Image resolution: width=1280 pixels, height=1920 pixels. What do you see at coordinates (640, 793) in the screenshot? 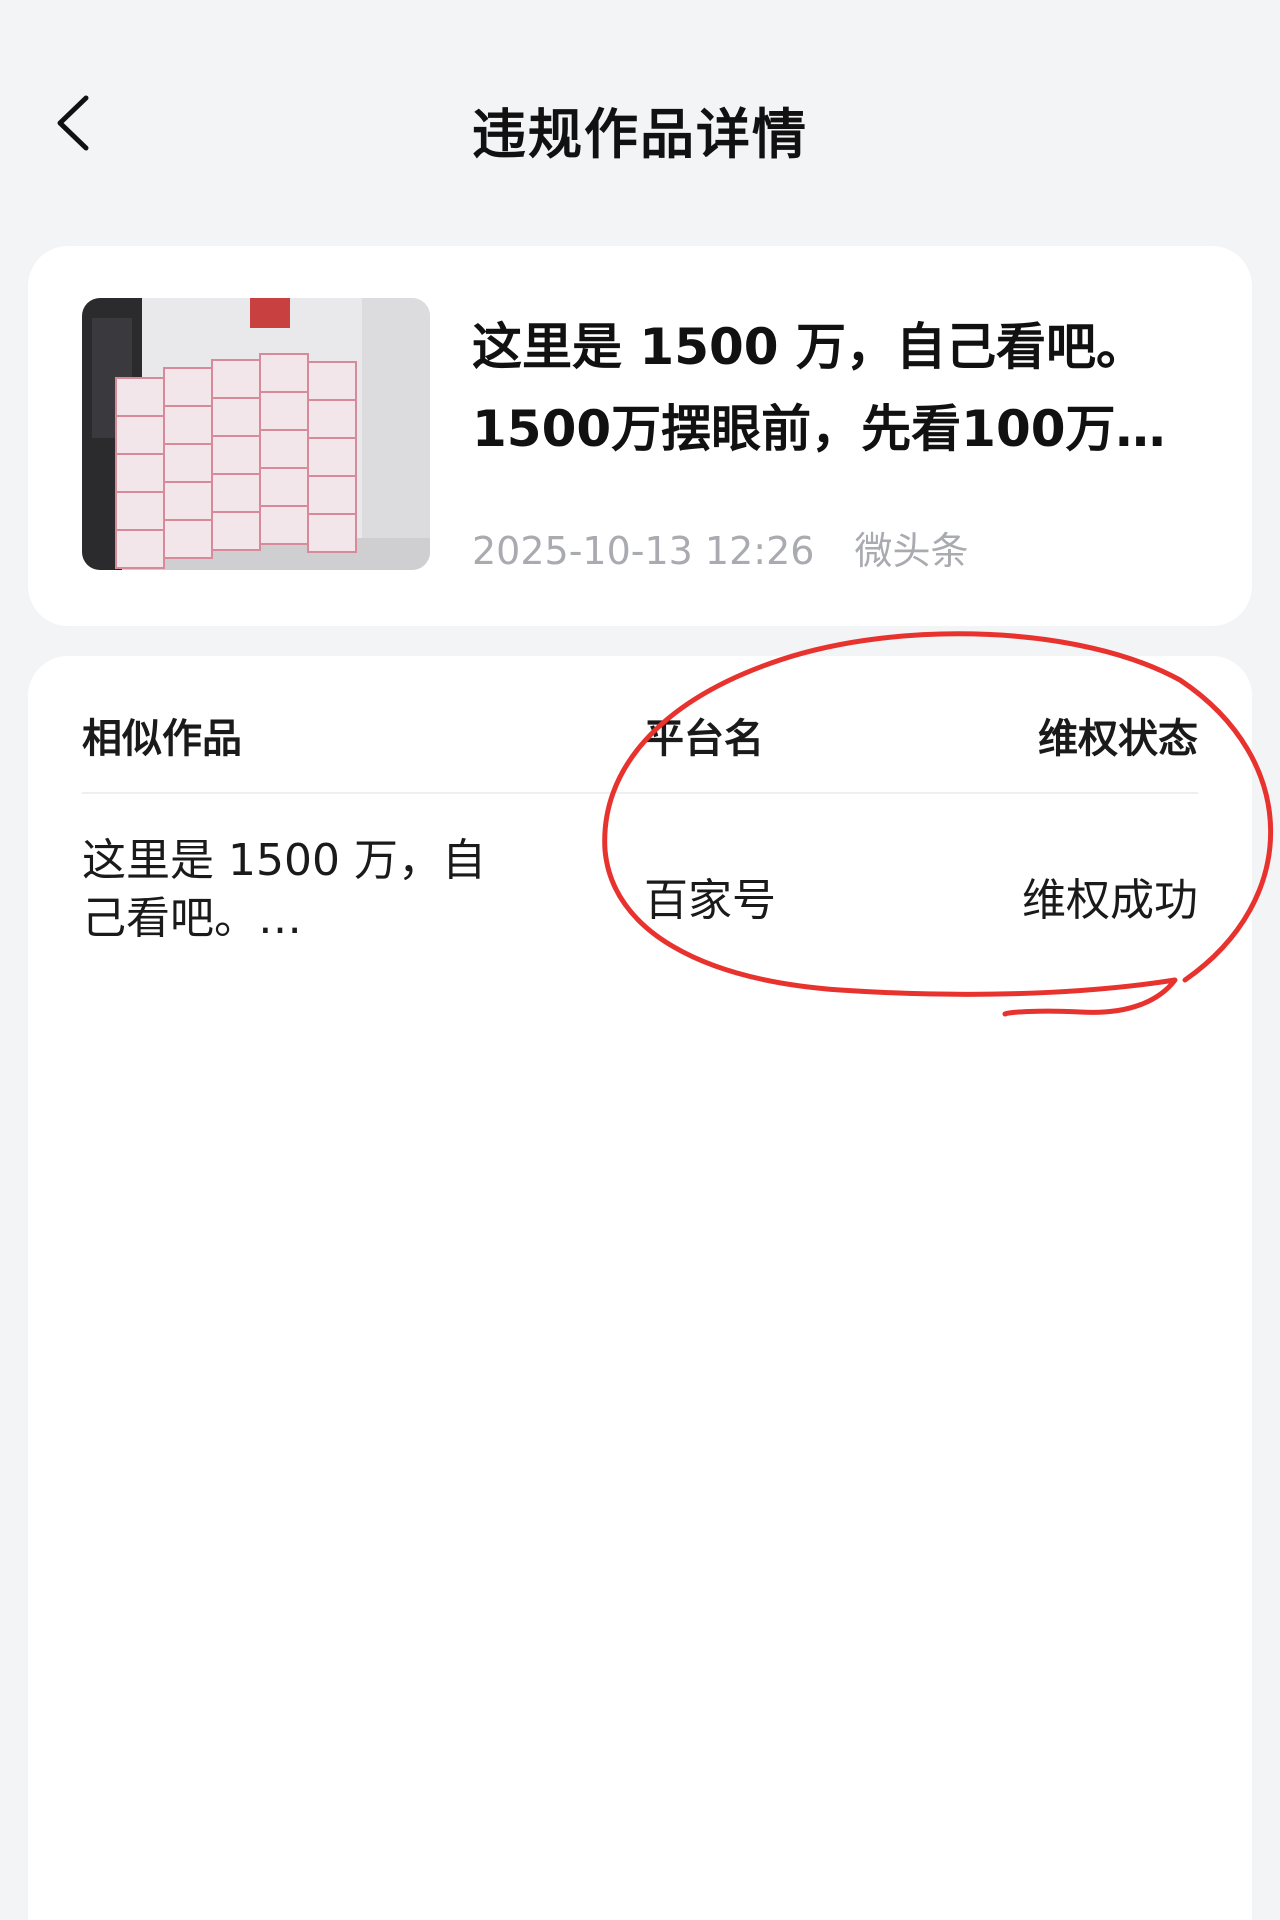
I see `header-divider` at bounding box center [640, 793].